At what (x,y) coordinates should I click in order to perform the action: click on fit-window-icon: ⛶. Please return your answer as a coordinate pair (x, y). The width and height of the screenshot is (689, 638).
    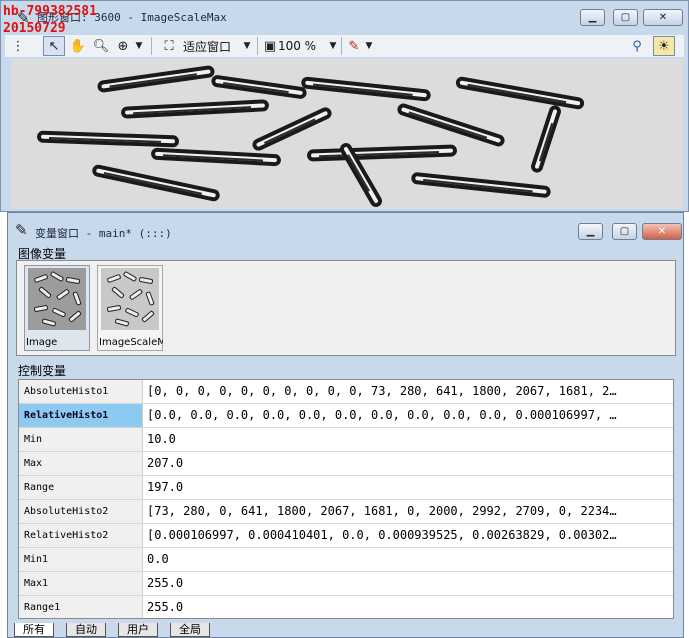
    Looking at the image, I should click on (169, 46).